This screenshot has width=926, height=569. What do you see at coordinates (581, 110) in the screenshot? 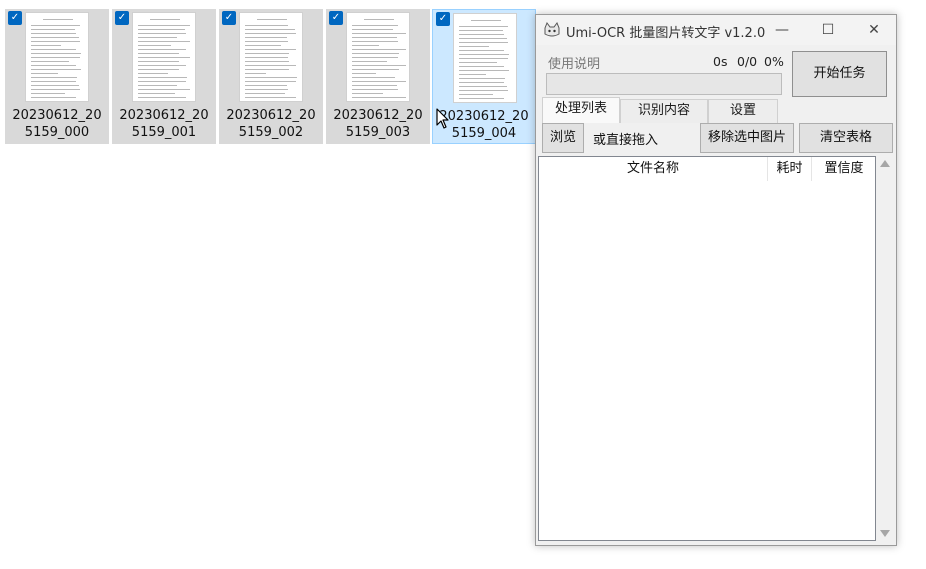
I see `tab-process-list: 处理列表` at bounding box center [581, 110].